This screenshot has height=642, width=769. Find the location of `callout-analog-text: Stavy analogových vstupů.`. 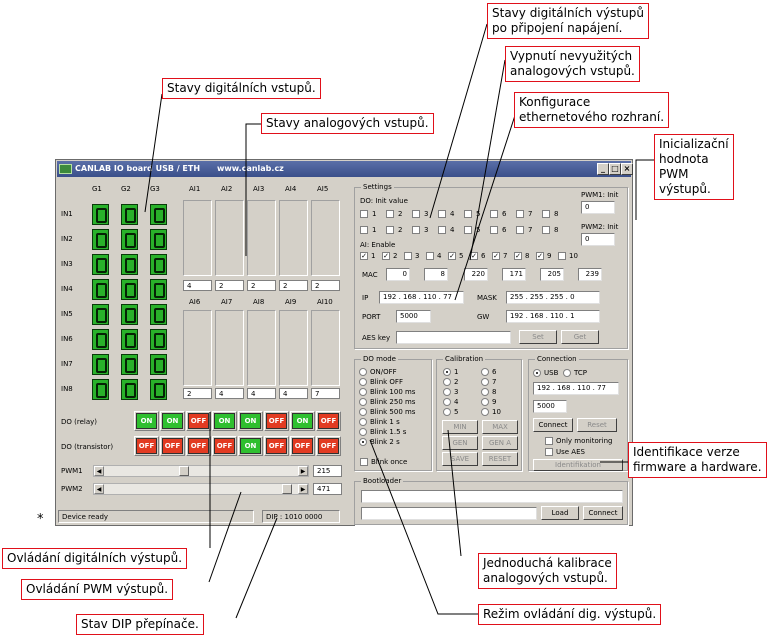

callout-analog-text: Stavy analogových vstupů. is located at coordinates (347, 123).